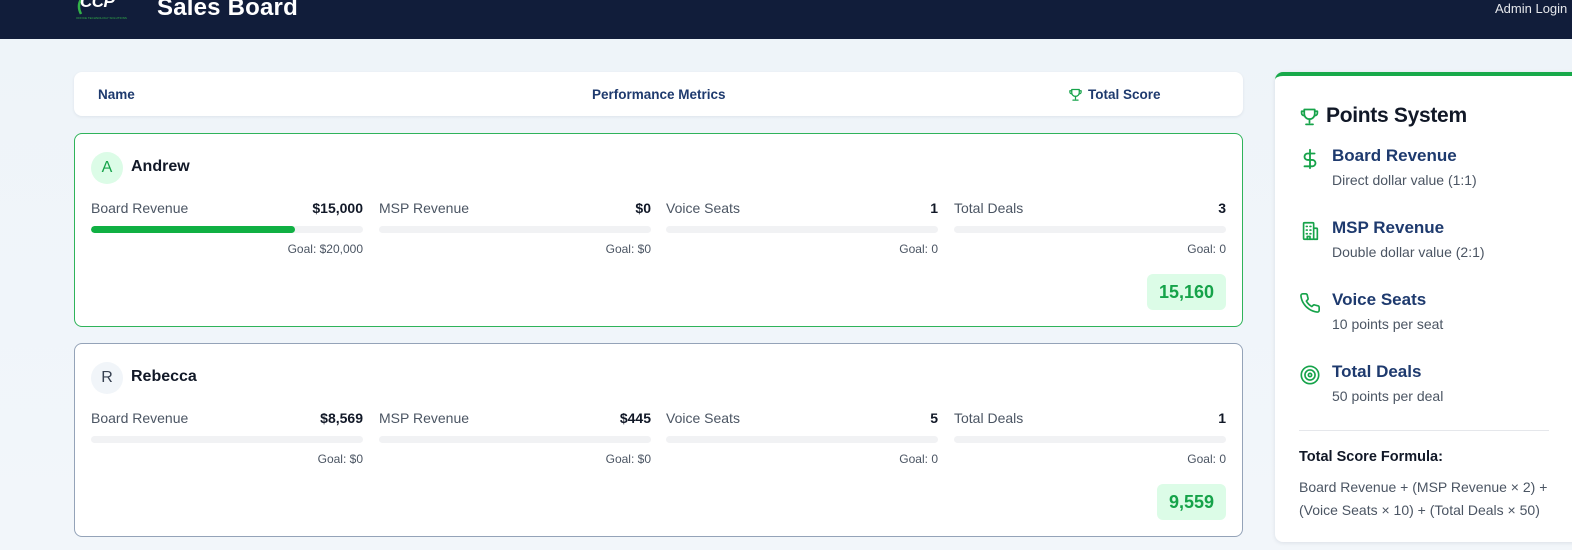 The width and height of the screenshot is (1572, 550). I want to click on admin-login-link: Admin Login, so click(1531, 8).